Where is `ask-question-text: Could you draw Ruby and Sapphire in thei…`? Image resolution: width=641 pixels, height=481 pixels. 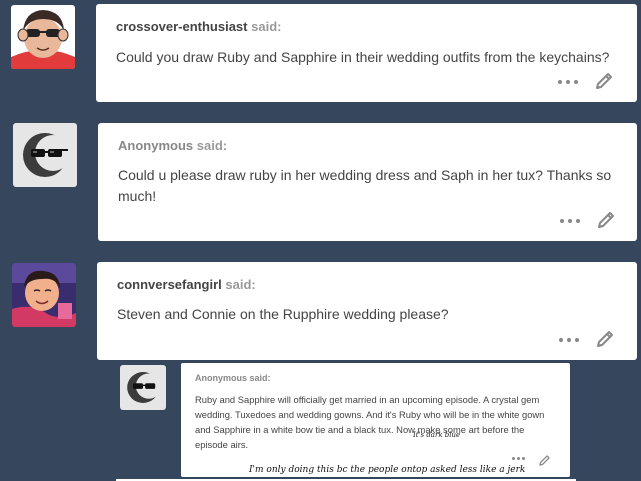
ask-question-text: Could you draw Ruby and Sapphire in thei… is located at coordinates (363, 57).